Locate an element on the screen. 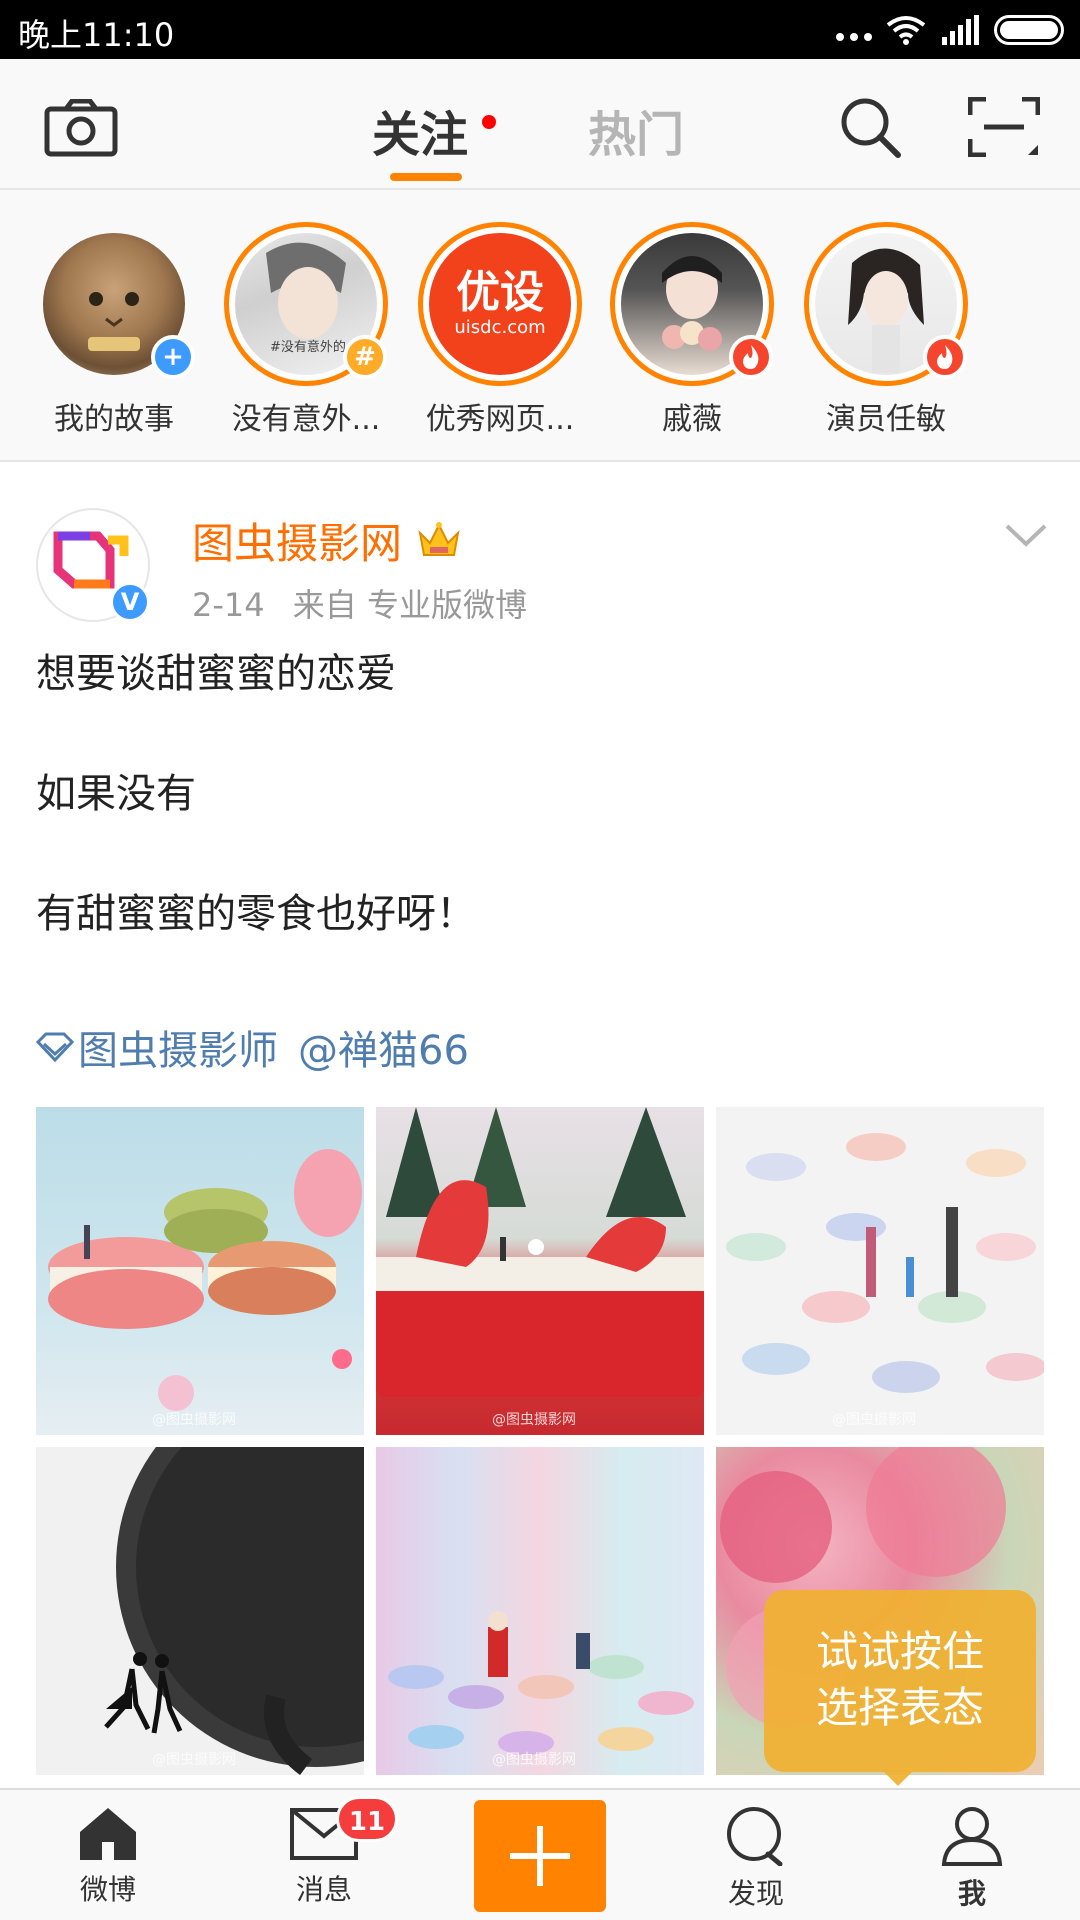 The image size is (1080, 1920). plus-icon is located at coordinates (540, 1856).